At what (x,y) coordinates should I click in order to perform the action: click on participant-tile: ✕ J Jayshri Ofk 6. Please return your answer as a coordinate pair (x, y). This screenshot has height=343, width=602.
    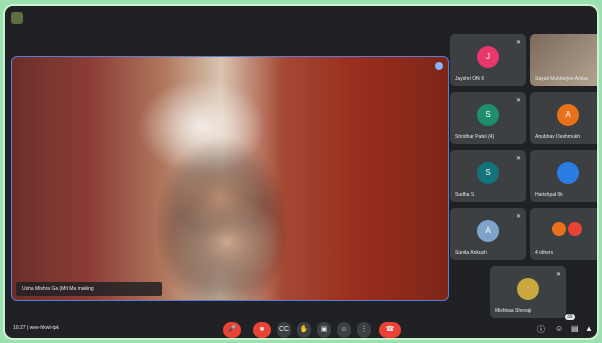
    Looking at the image, I should click on (488, 60).